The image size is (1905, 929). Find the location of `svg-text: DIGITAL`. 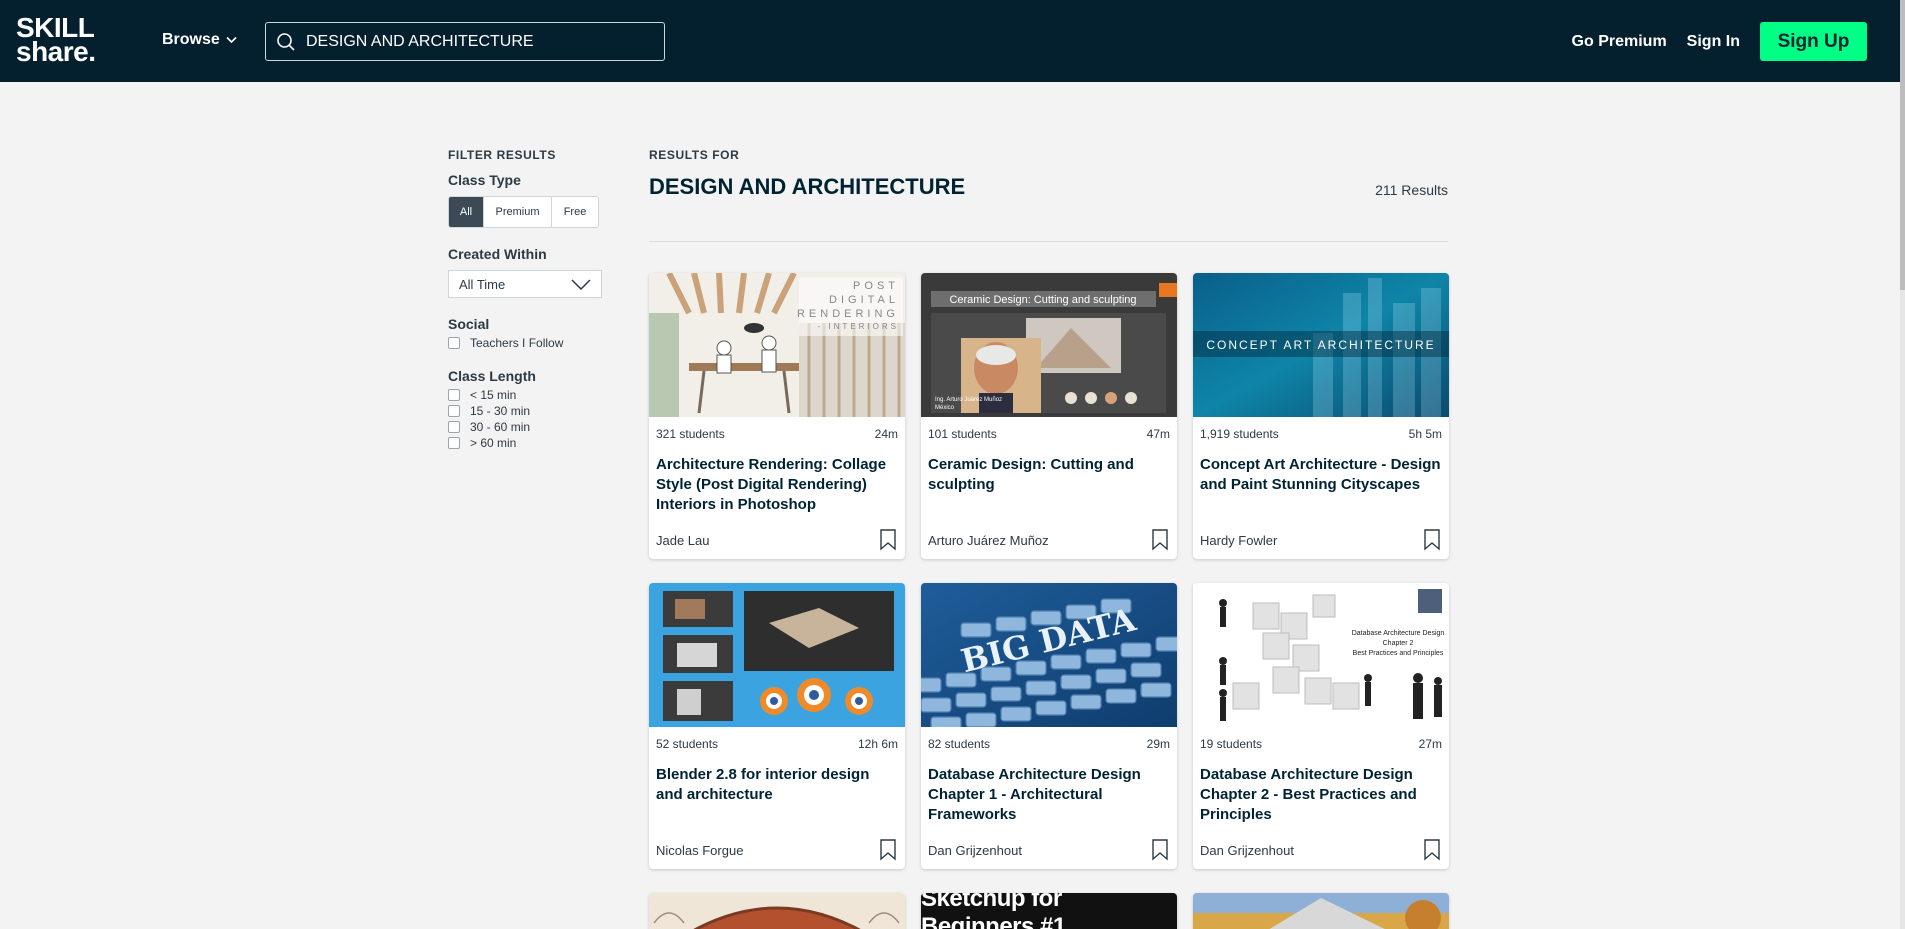

svg-text: DIGITAL is located at coordinates (864, 300).